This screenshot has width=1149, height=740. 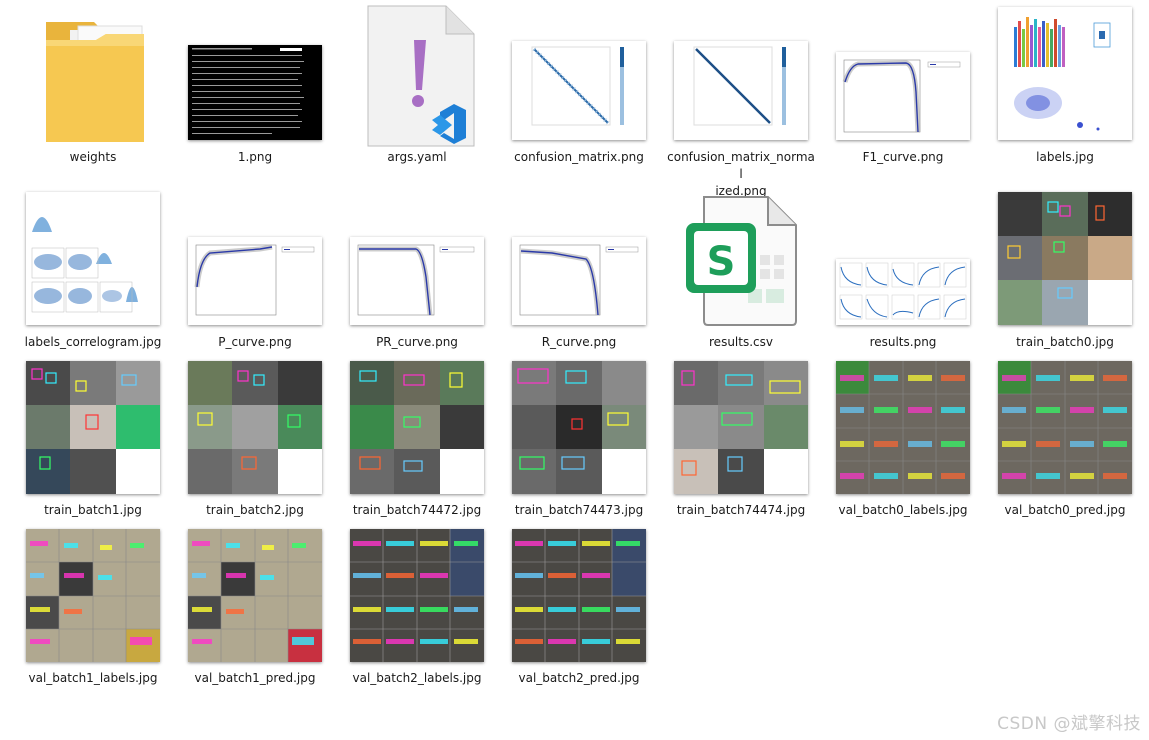 I want to click on file-name: labels_correlogram.jpg, so click(x=93, y=342).